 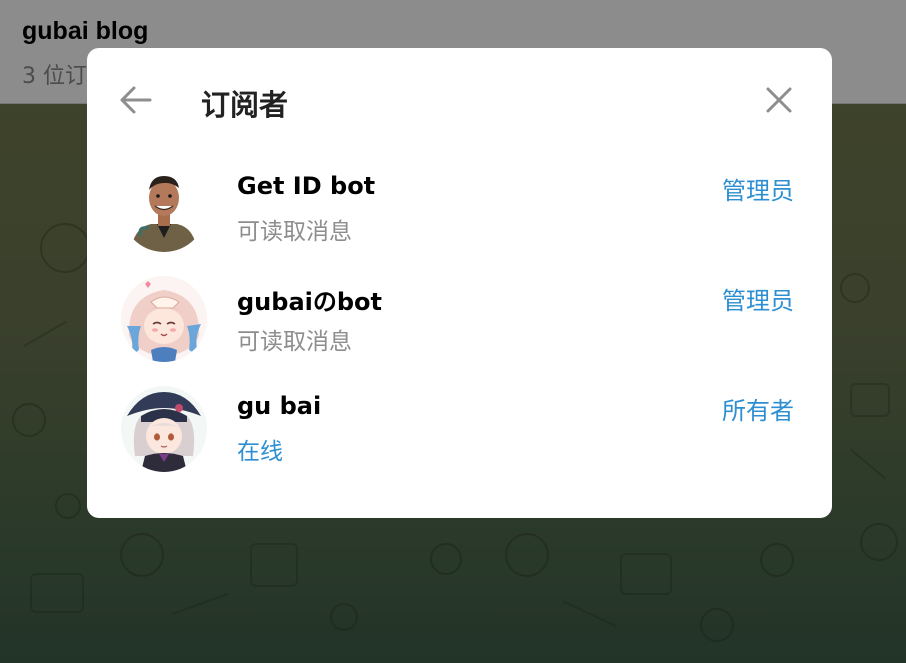 What do you see at coordinates (310, 302) in the screenshot?
I see `member-name: gubaiのbot` at bounding box center [310, 302].